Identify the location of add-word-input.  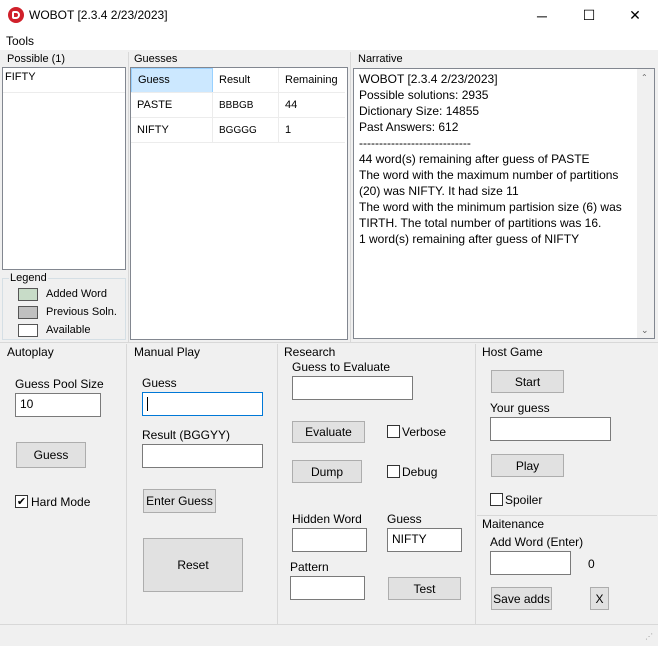
(530, 563).